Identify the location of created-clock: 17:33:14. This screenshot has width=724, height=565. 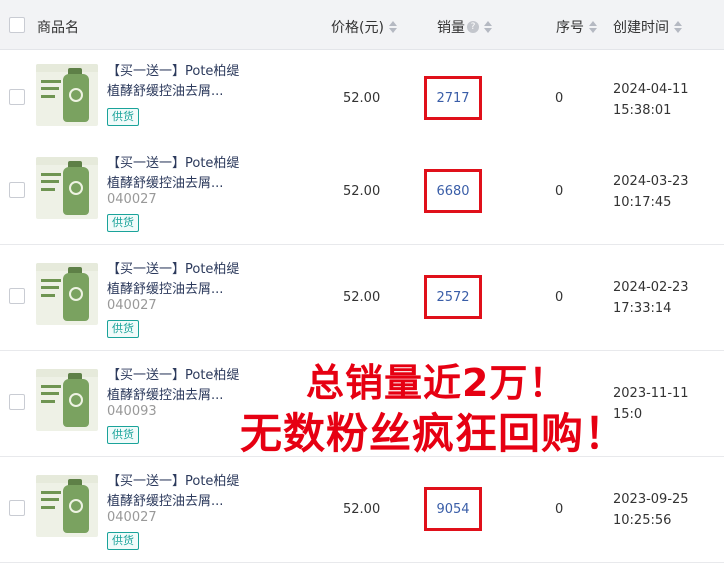
(642, 308).